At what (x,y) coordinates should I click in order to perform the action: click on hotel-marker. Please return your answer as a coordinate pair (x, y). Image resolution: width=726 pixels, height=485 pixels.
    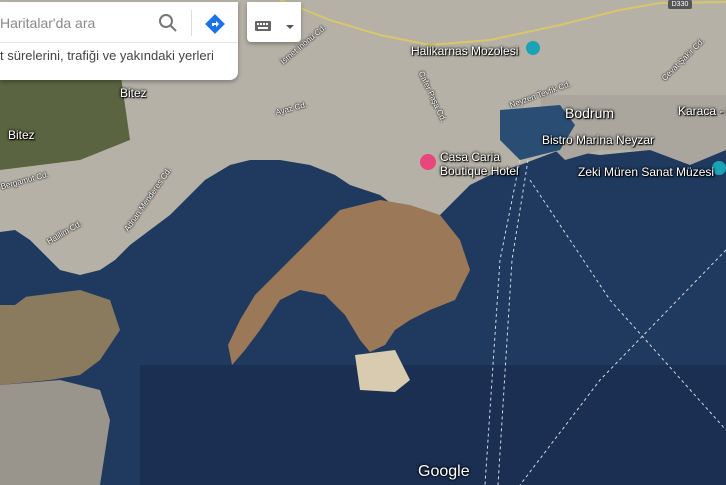
    Looking at the image, I should click on (428, 162).